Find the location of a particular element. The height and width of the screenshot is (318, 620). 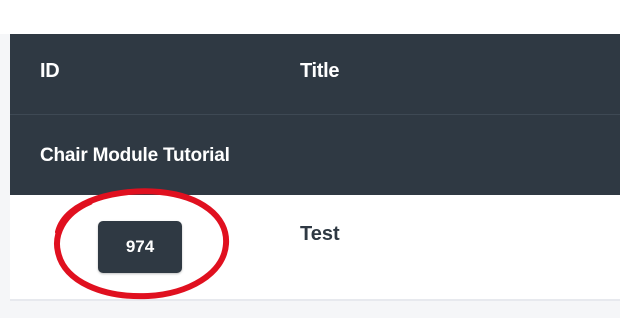

column-header-id: ID is located at coordinates (50, 71).